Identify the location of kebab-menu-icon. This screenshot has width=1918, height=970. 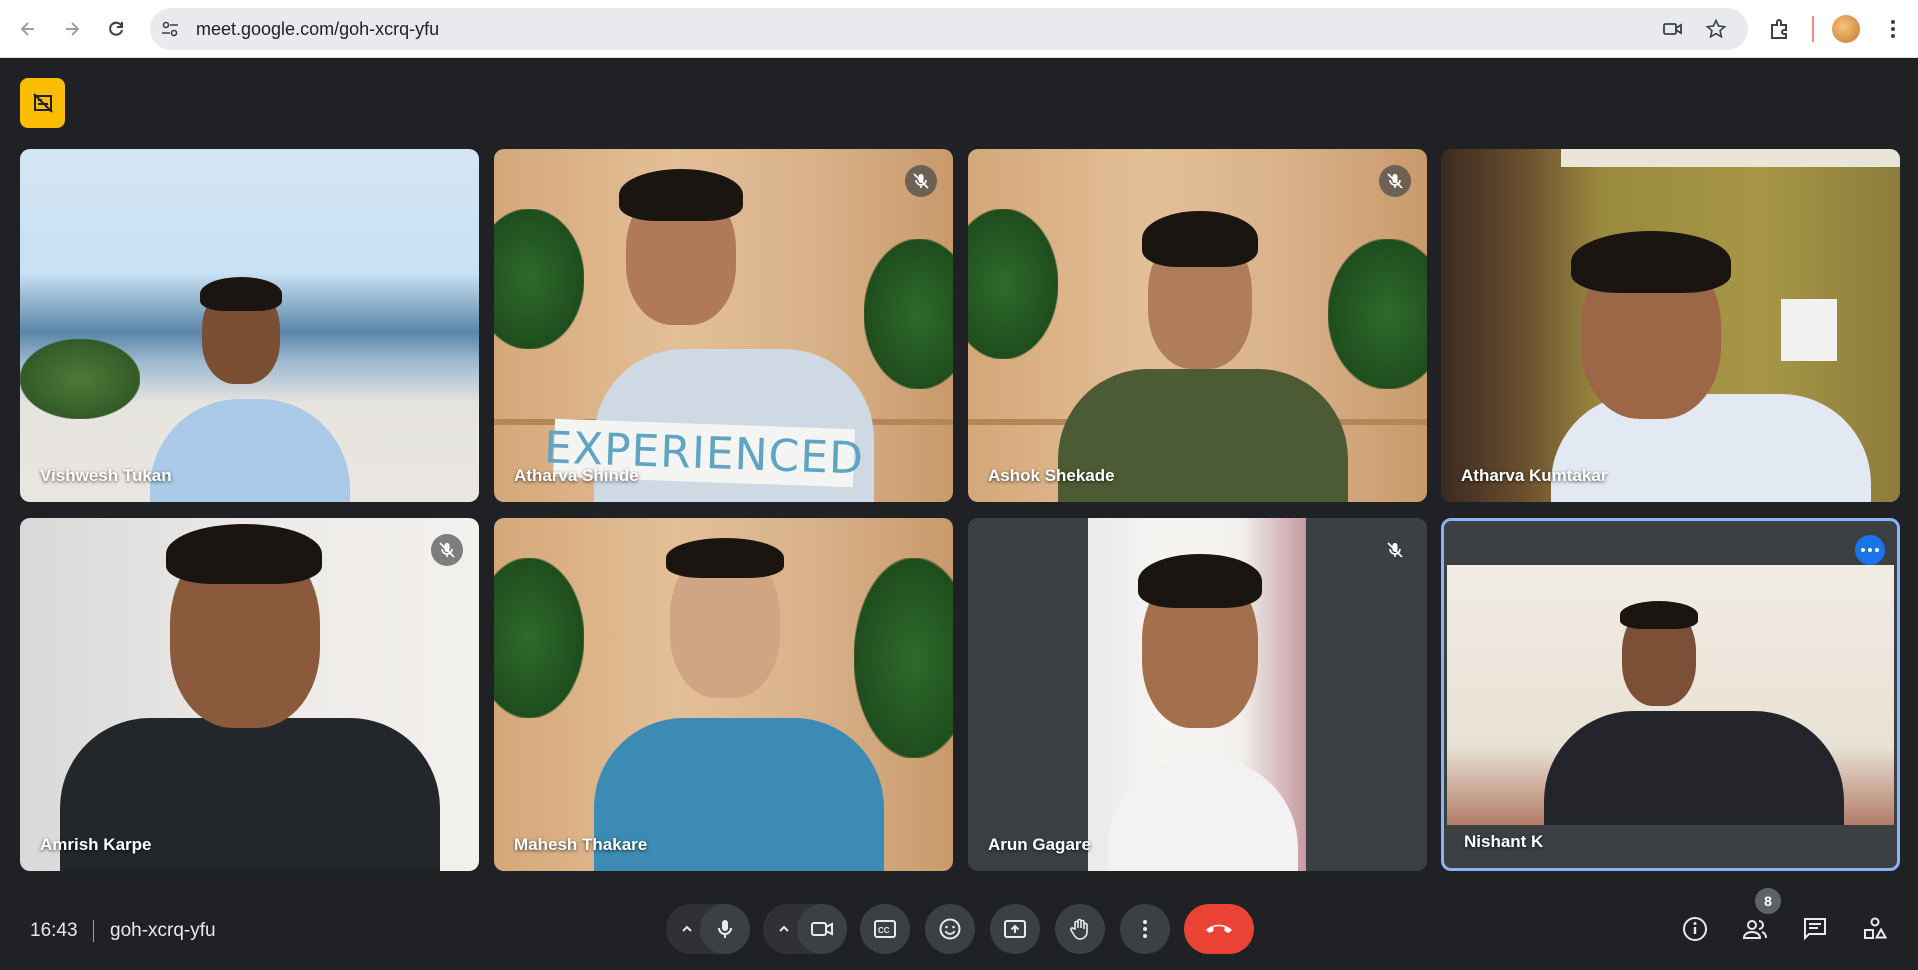
(1893, 29).